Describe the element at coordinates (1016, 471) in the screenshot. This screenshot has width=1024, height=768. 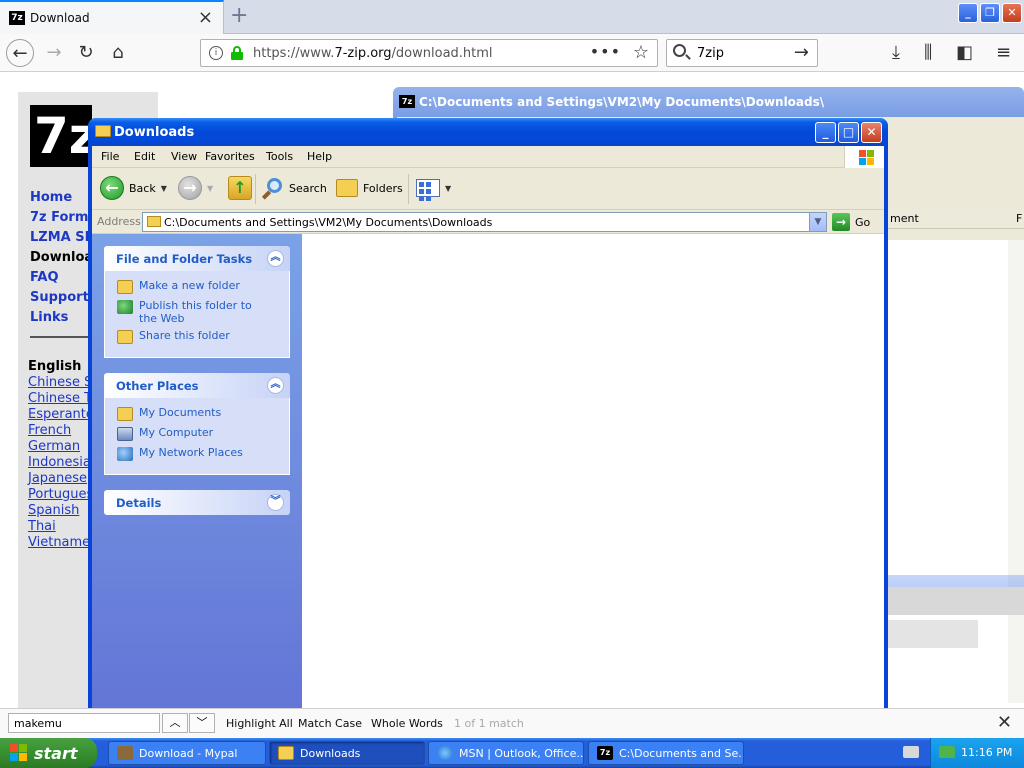
I see `vertical-scrollbar` at that location.